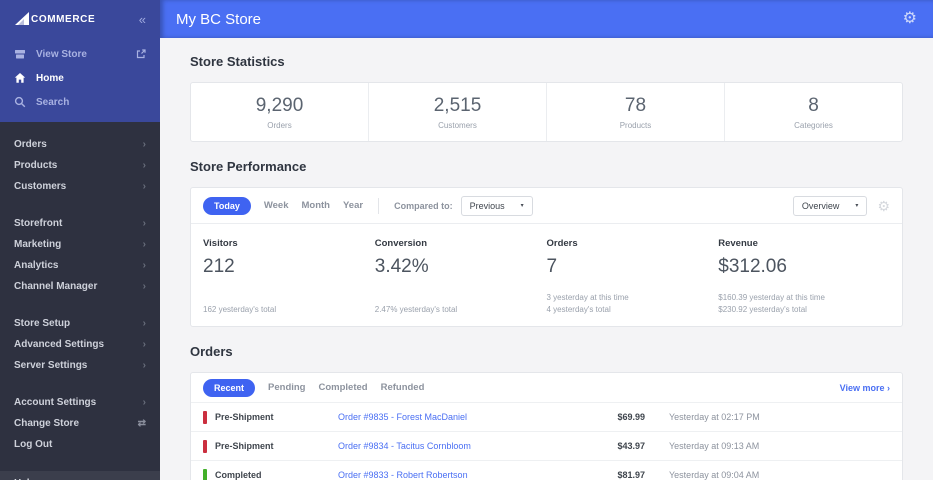 The image size is (933, 480). What do you see at coordinates (248, 166) in the screenshot?
I see `store-performance-heading: Store Performance` at bounding box center [248, 166].